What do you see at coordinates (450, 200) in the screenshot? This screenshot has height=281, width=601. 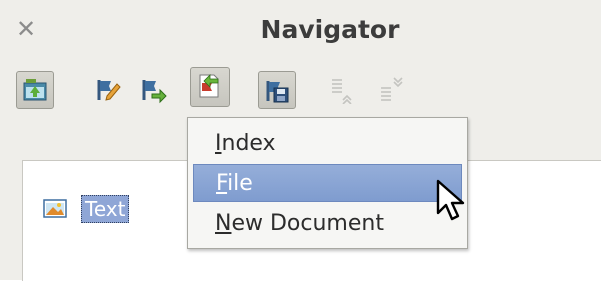 I see `mouse-pointer-icon` at bounding box center [450, 200].